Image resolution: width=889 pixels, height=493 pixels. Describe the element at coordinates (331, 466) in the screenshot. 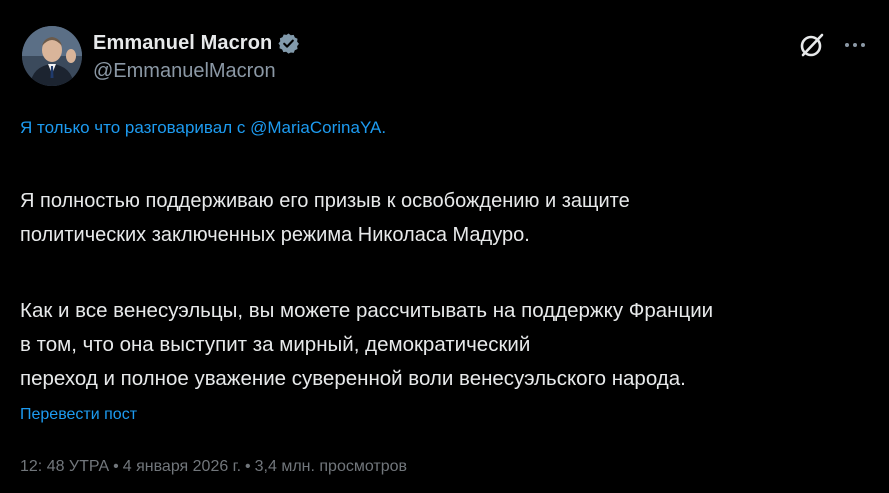

I see `view-count: 3,4 млн. просмотров` at that location.